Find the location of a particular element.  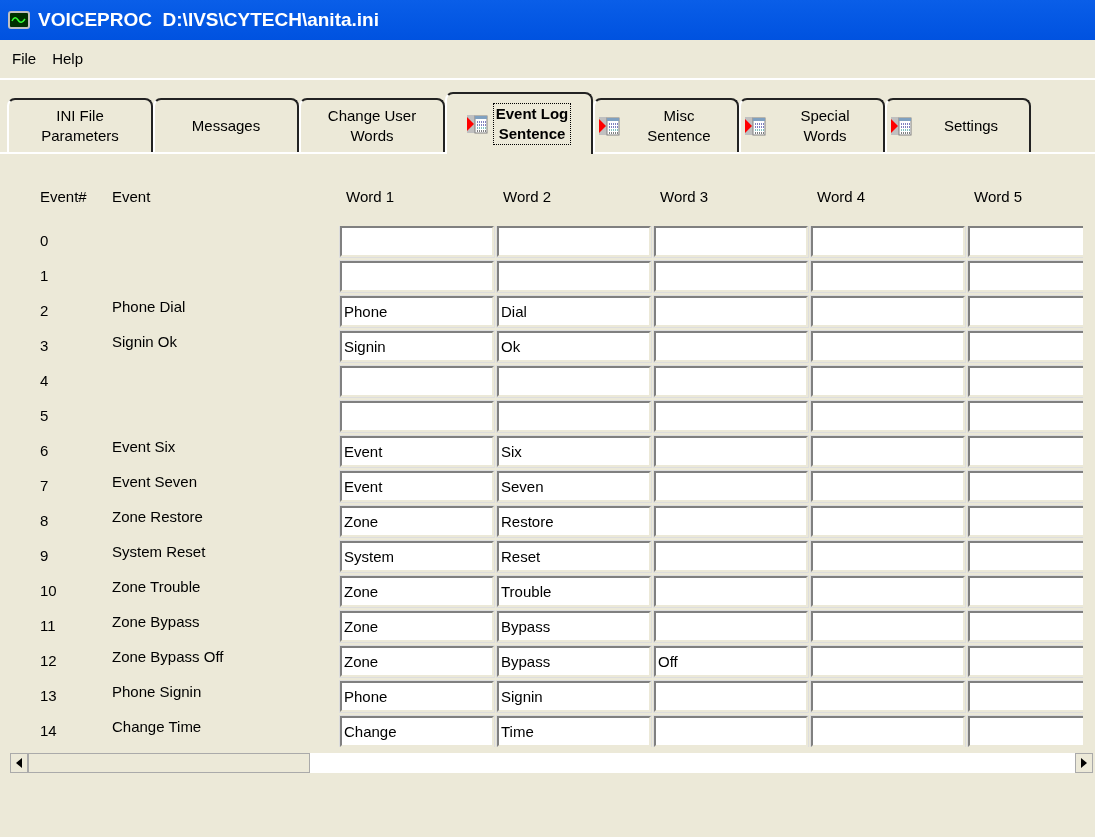

app-icon is located at coordinates (19, 20).